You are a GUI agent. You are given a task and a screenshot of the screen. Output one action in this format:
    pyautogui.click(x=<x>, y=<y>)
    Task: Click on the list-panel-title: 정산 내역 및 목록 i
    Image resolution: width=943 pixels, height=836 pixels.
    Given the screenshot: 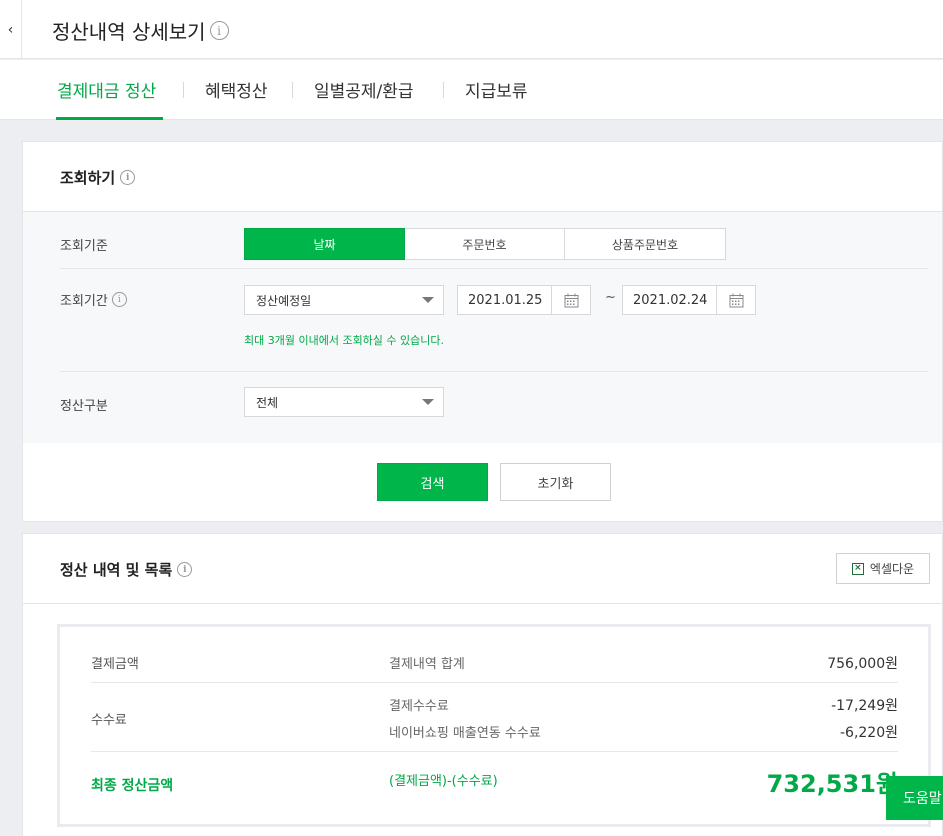 What is the action you would take?
    pyautogui.click(x=126, y=569)
    